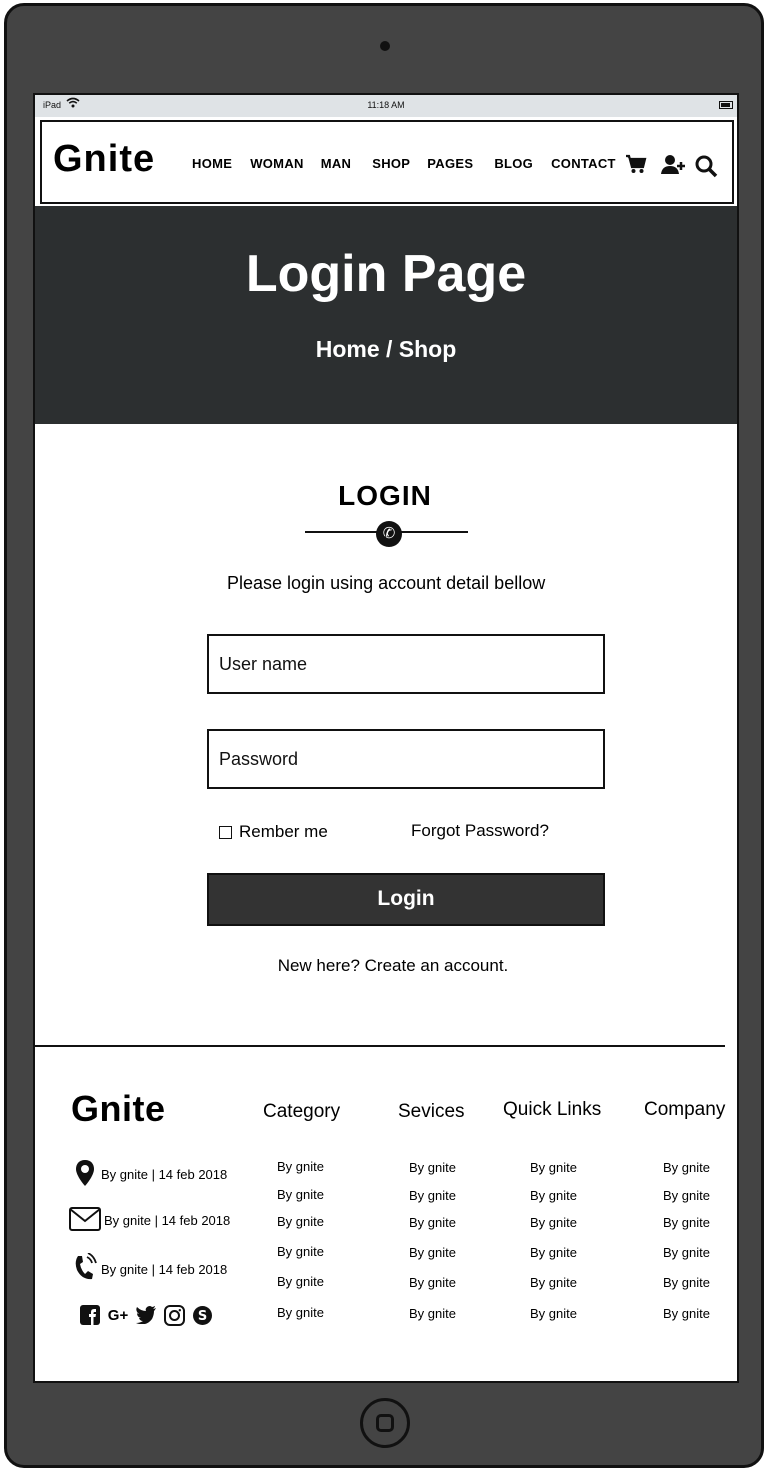 This screenshot has height=1471, width=768. I want to click on facebook-icon, so click(90, 1315).